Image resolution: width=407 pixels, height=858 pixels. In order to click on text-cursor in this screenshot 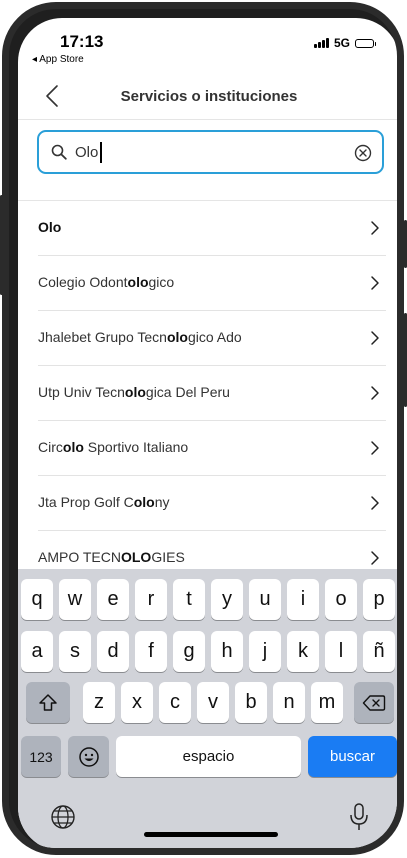, I will do `click(101, 152)`.